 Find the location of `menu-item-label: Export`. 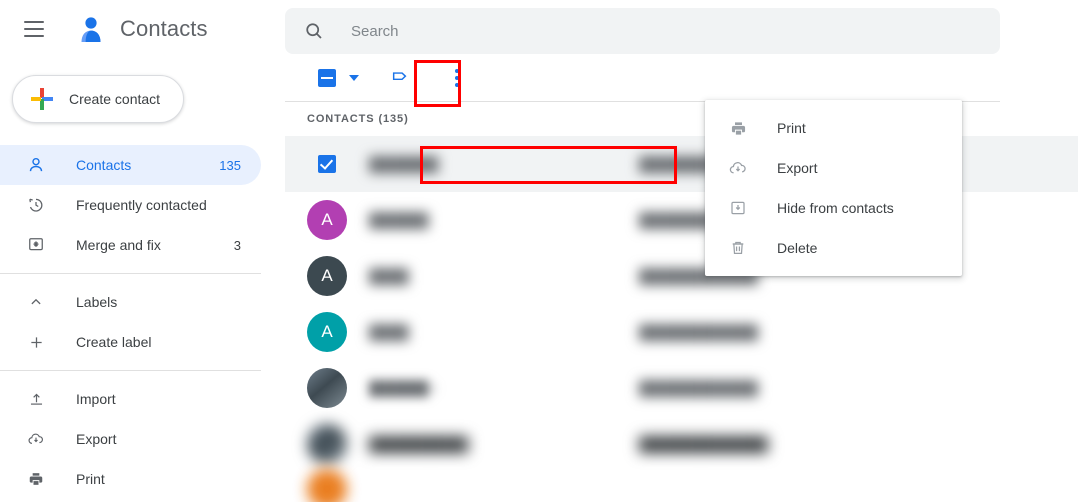

menu-item-label: Export is located at coordinates (797, 168).